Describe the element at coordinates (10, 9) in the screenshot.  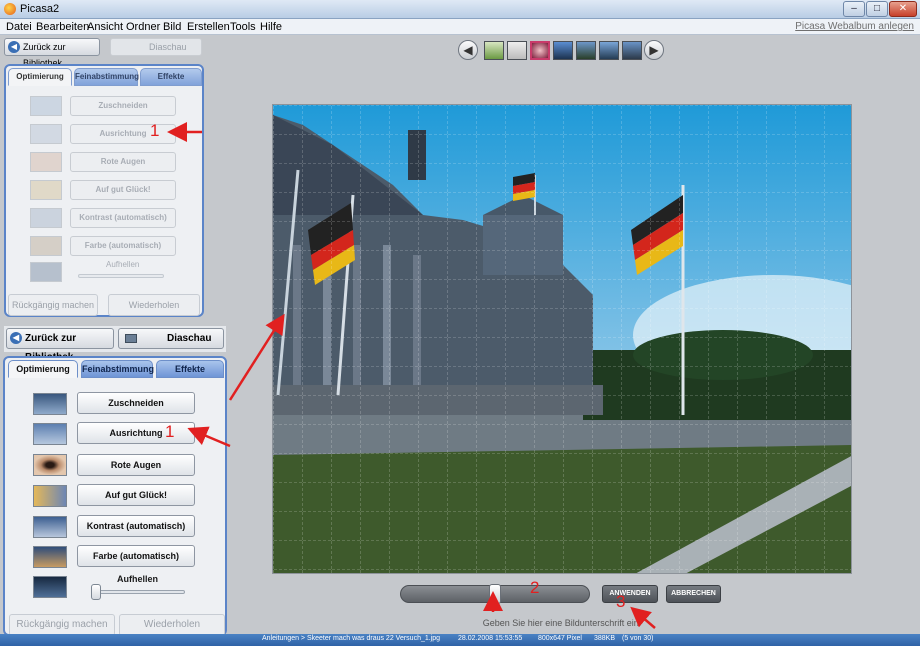
I see `picasa-icon` at that location.